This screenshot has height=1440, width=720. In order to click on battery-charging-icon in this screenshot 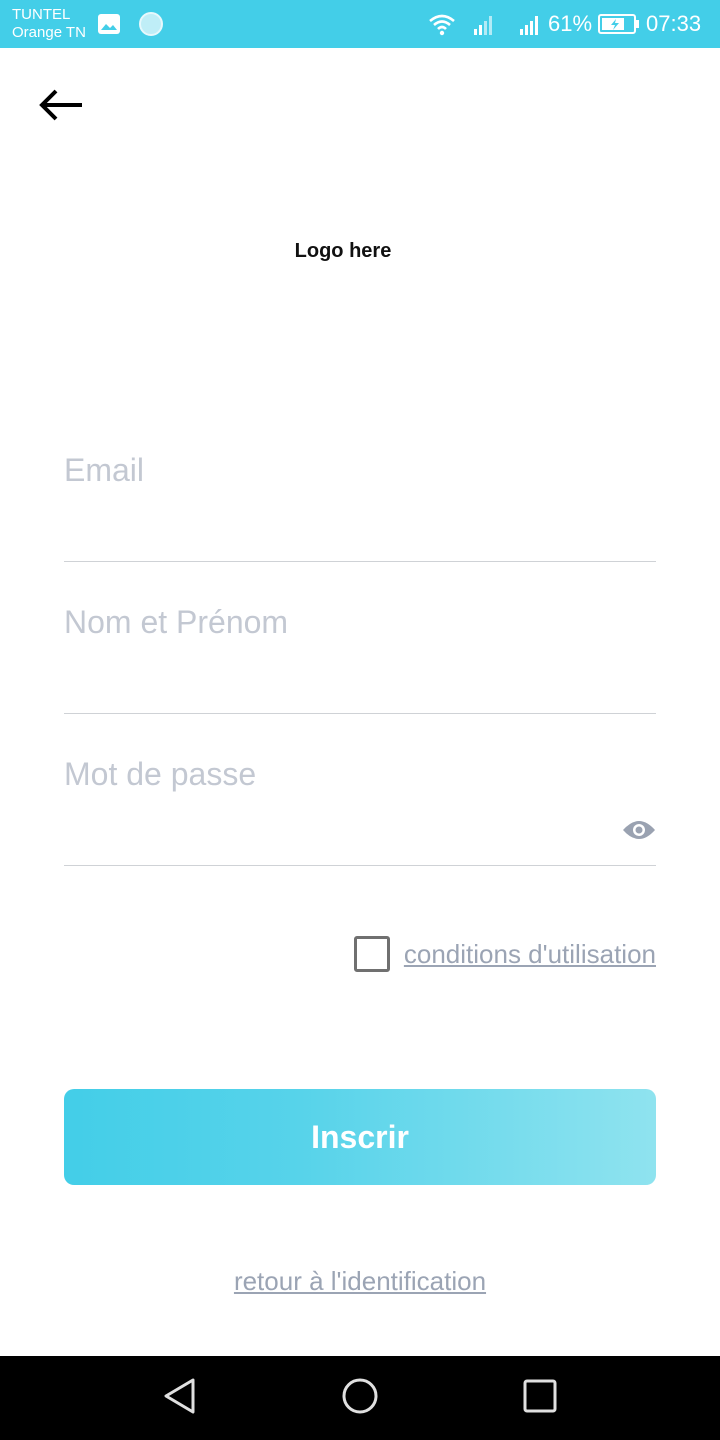, I will do `click(618, 24)`.